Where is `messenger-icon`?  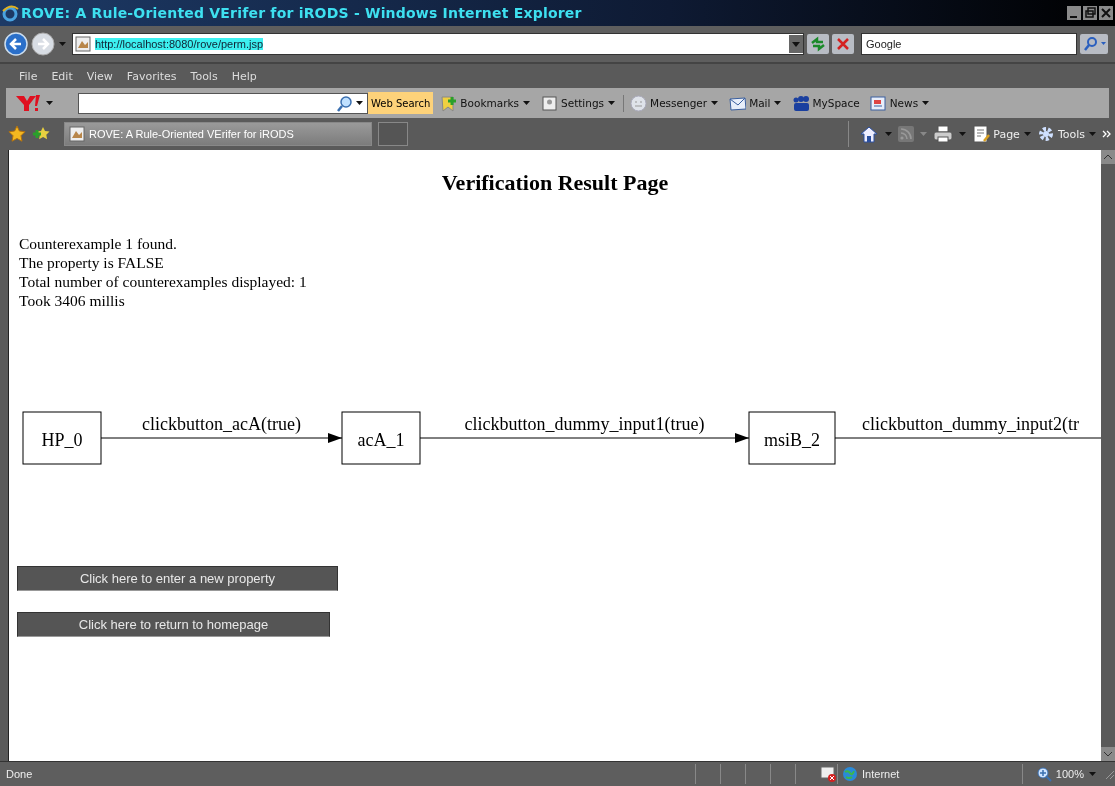 messenger-icon is located at coordinates (639, 103).